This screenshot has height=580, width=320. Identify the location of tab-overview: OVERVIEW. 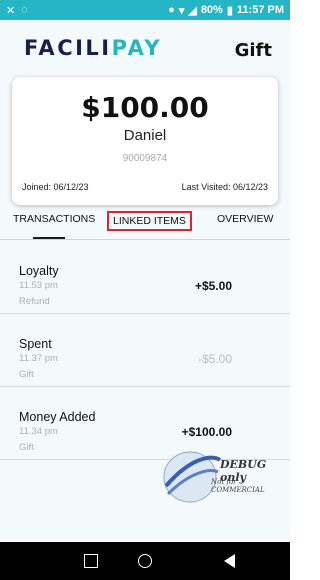
(245, 219).